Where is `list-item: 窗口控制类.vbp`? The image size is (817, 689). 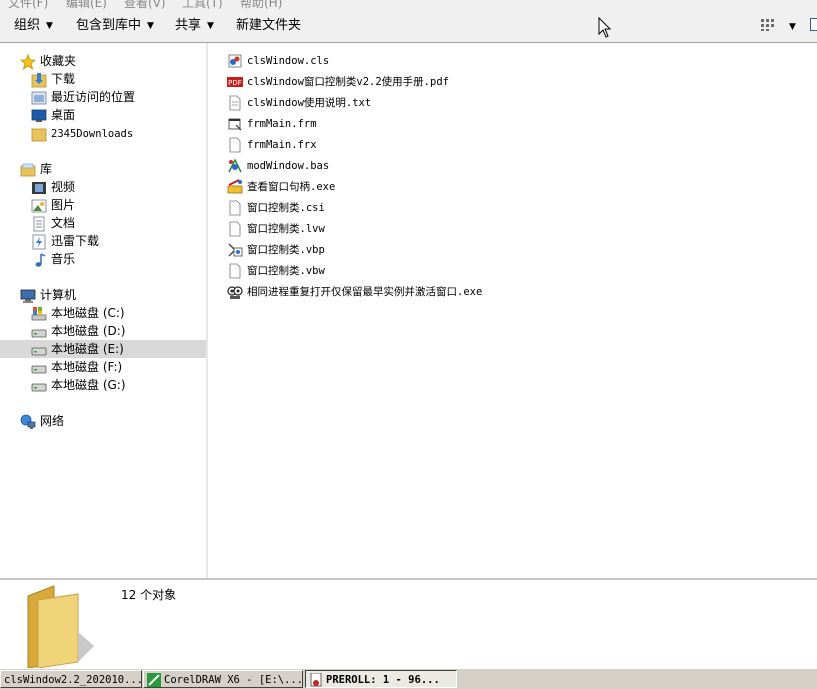 list-item: 窗口控制类.vbp is located at coordinates (276, 249).